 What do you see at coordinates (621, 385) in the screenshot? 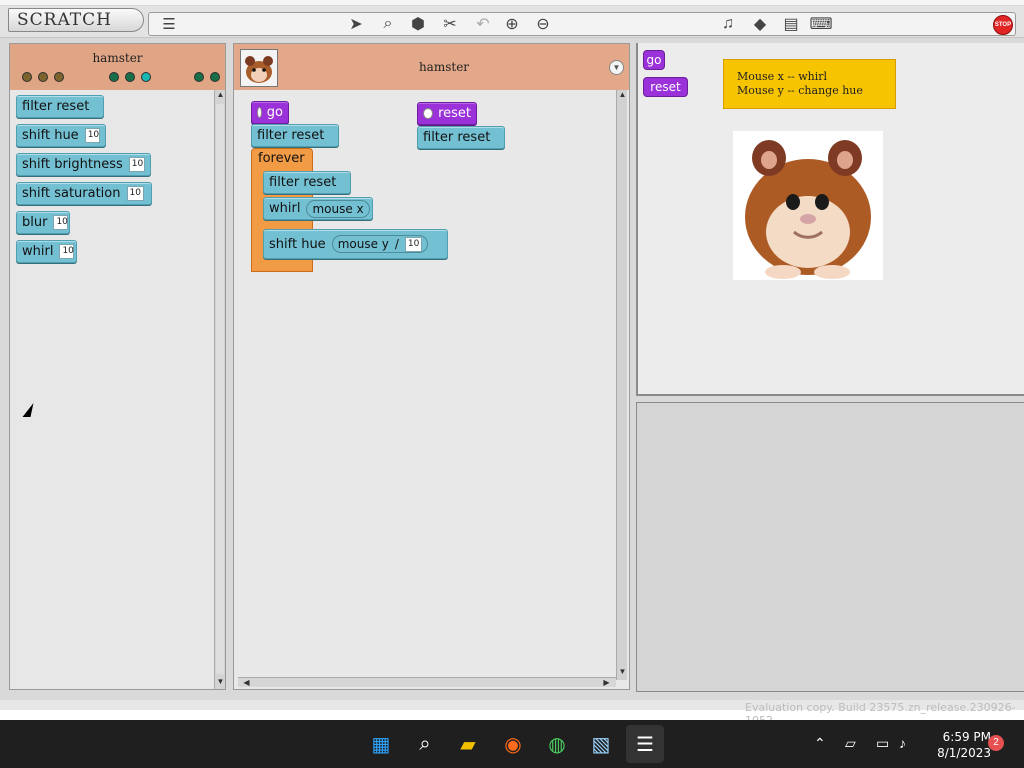
I see `scripts-vertical-scrollbar: ▲ ▼` at bounding box center [621, 385].